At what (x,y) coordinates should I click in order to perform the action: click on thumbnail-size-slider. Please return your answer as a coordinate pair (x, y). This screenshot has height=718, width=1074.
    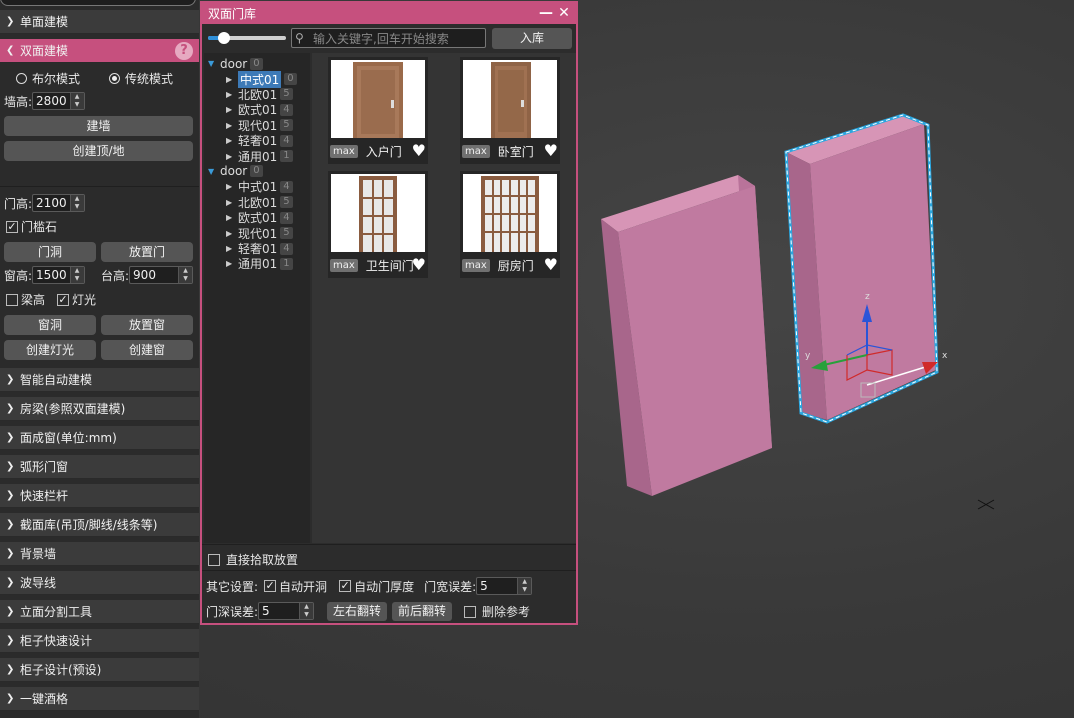
    Looking at the image, I should click on (247, 38).